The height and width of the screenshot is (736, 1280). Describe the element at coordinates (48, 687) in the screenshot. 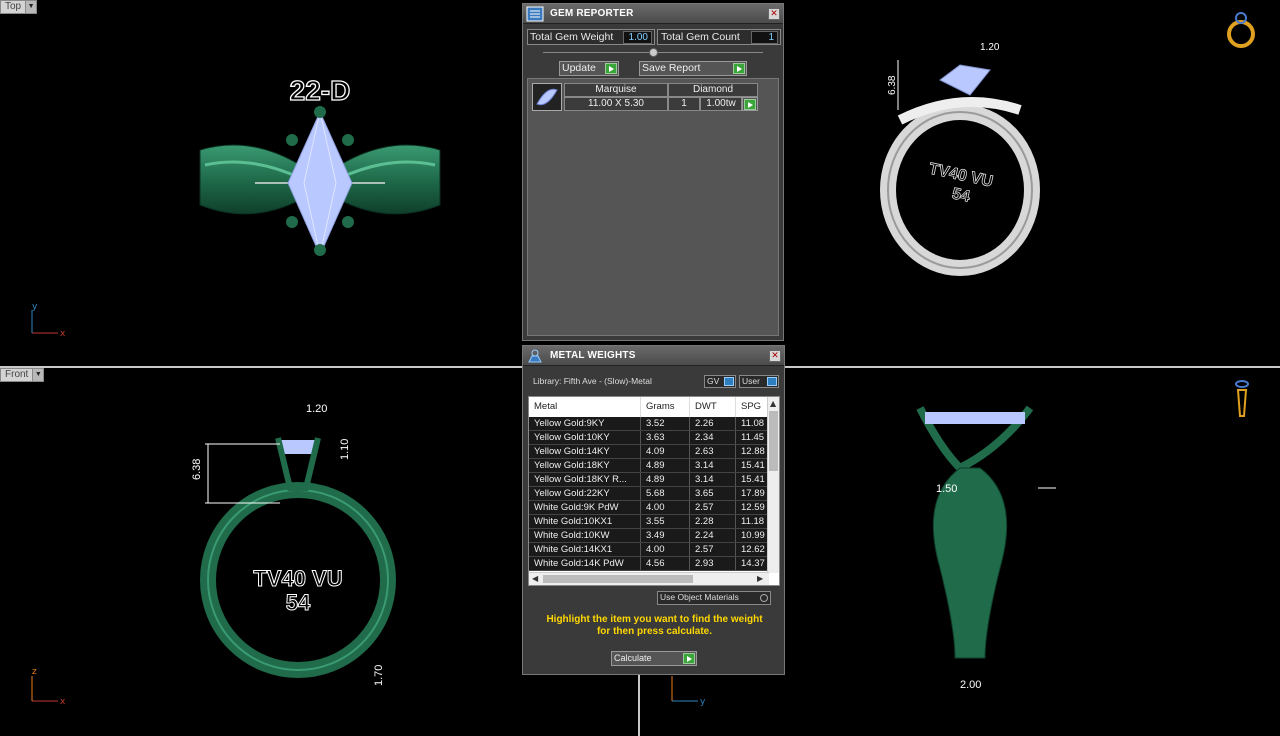

I see `axis-gizmo: xz` at that location.